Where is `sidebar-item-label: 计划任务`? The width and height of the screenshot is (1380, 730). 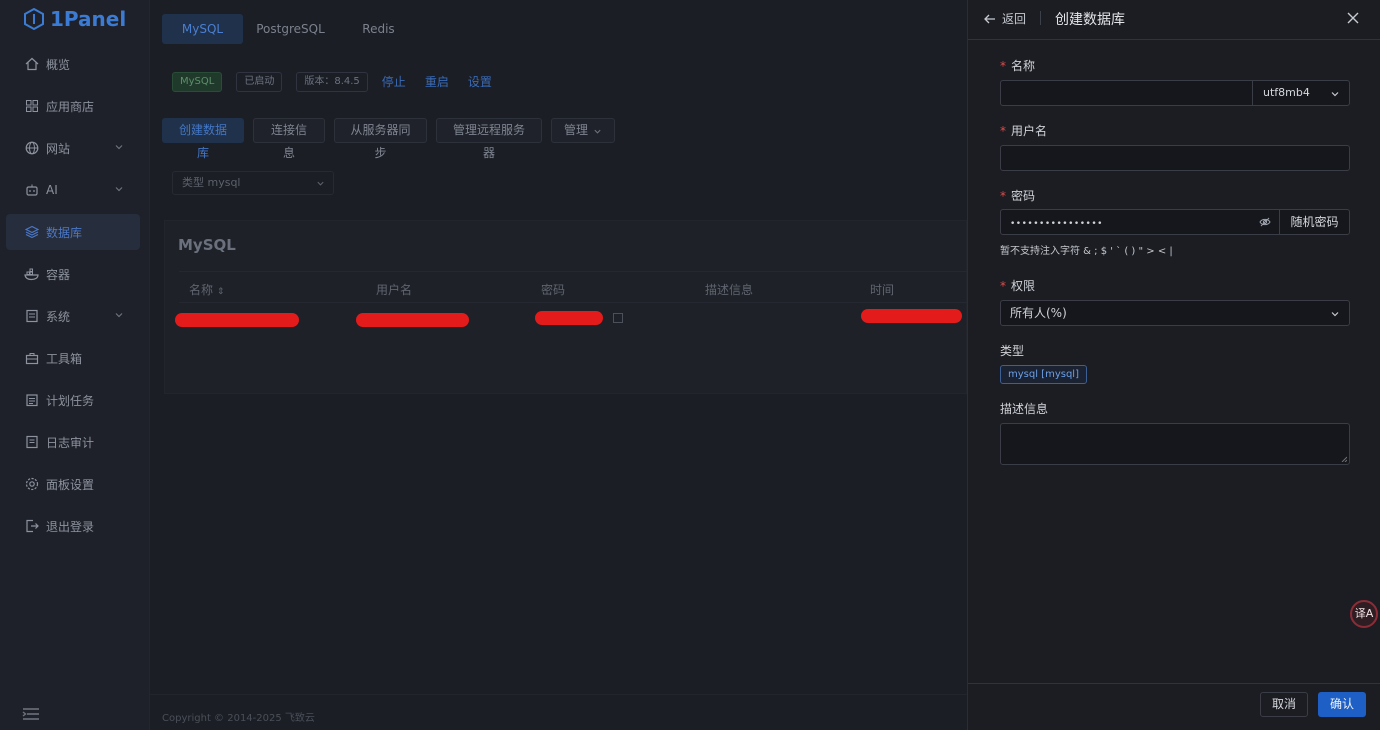 sidebar-item-label: 计划任务 is located at coordinates (70, 400).